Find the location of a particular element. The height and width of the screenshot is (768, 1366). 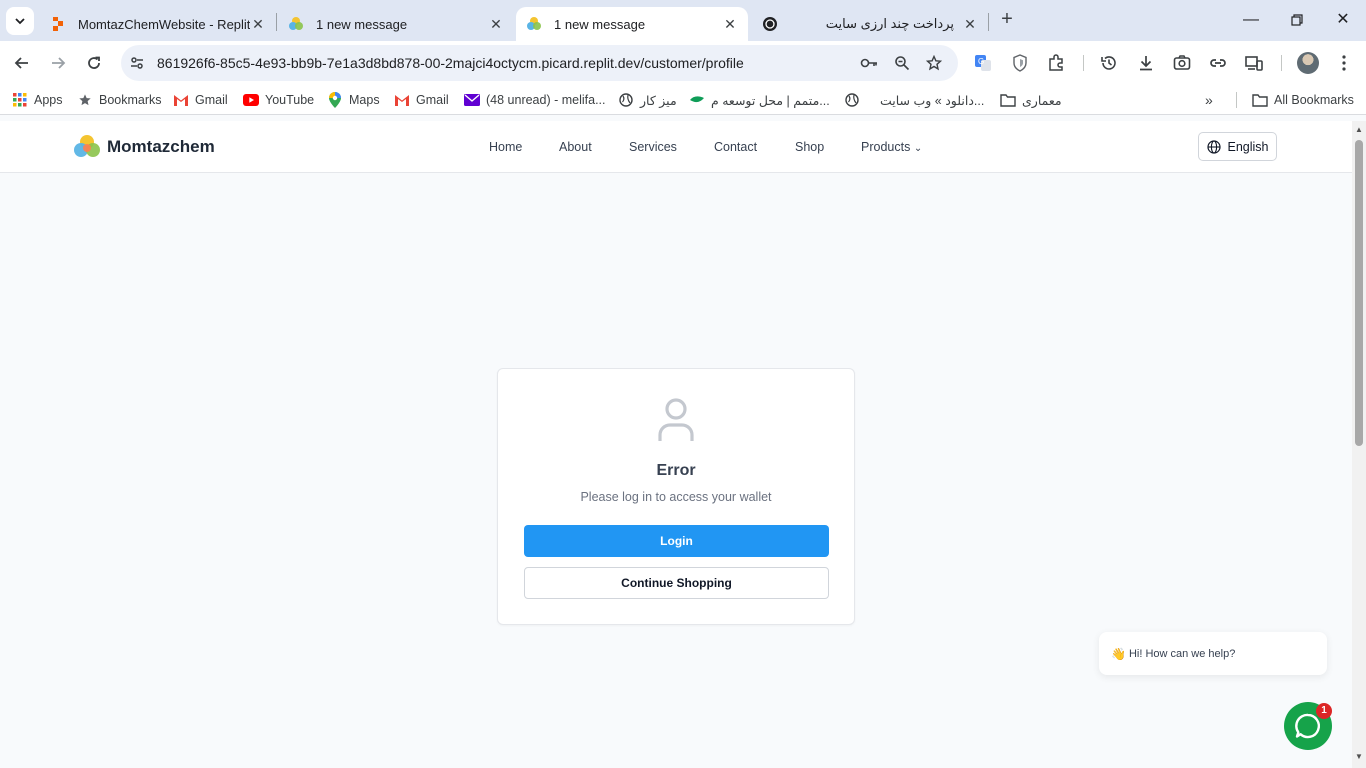

site-logo: Momtazchem is located at coordinates (144, 147).